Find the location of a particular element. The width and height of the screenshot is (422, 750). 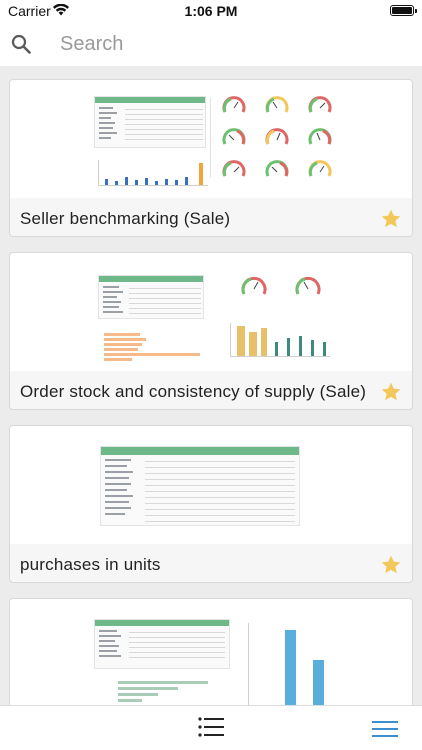

battery-icon is located at coordinates (403, 10).